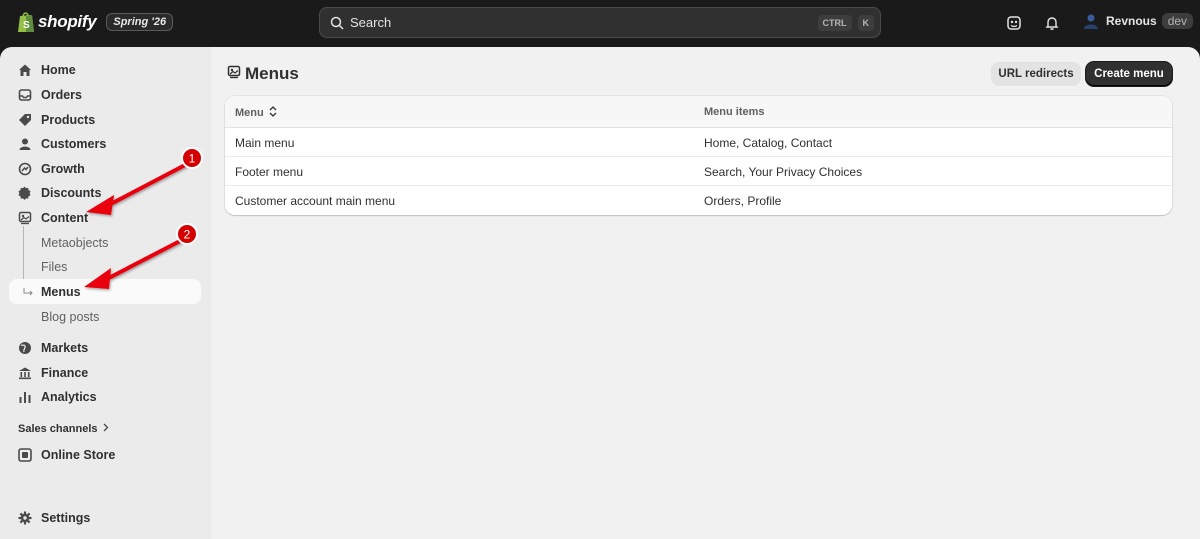  What do you see at coordinates (25, 397) in the screenshot?
I see `chart-icon` at bounding box center [25, 397].